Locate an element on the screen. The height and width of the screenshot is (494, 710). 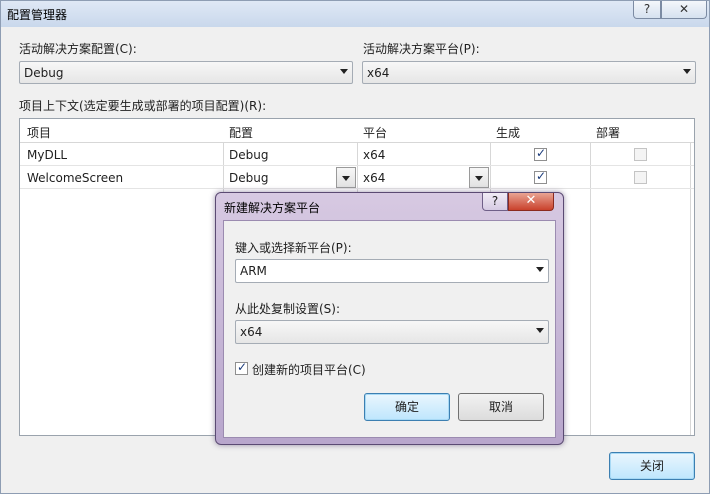
dialog-close-button: ✕ is located at coordinates (531, 202).